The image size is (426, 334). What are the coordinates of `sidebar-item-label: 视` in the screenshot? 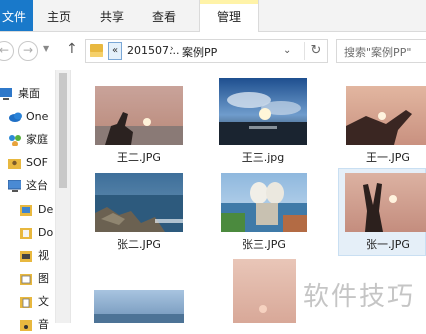 It's located at (43, 255).